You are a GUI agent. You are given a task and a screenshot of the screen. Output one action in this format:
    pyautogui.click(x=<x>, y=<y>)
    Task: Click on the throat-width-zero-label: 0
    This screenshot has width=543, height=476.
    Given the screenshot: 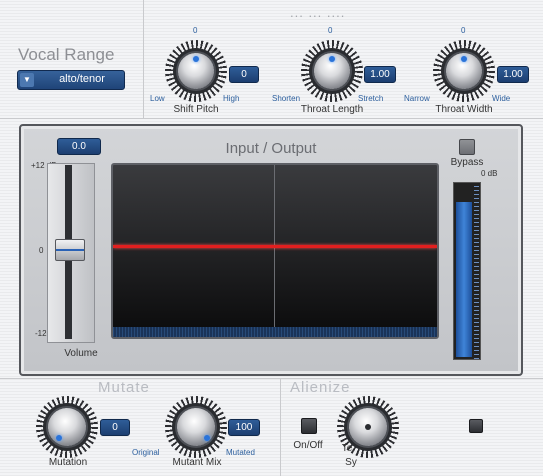 What is the action you would take?
    pyautogui.click(x=463, y=30)
    